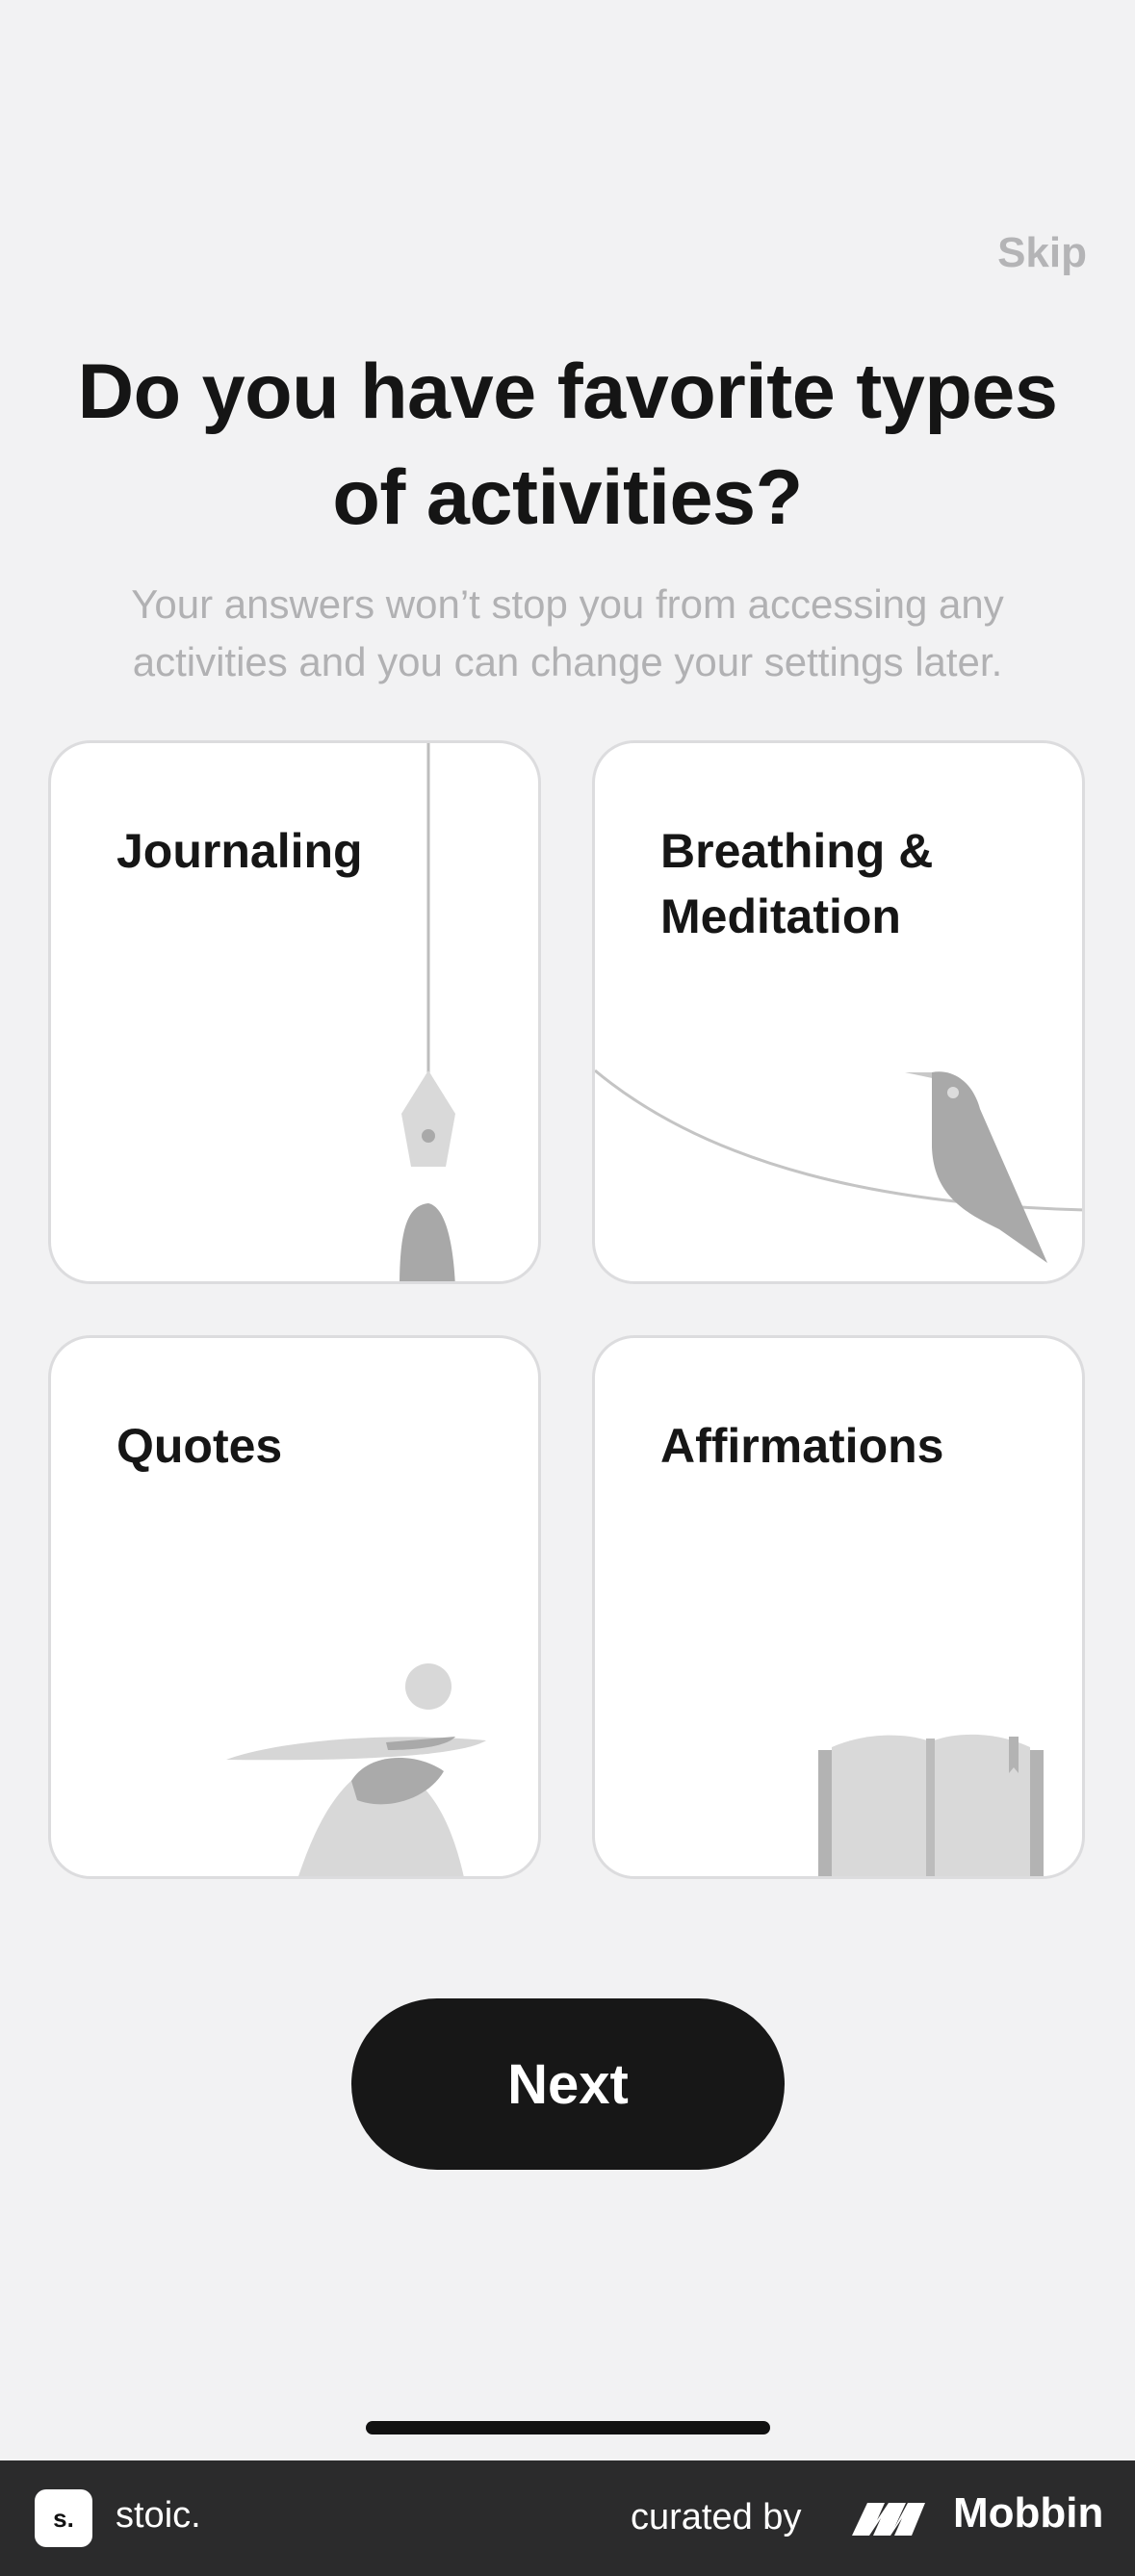 The width and height of the screenshot is (1135, 2576). I want to click on book-icon, so click(931, 1805).